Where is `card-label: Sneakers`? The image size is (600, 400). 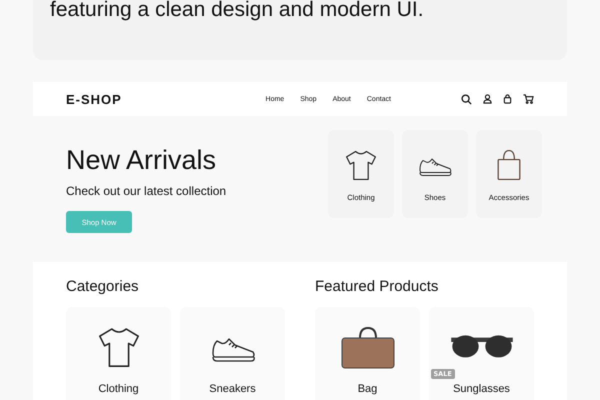
card-label: Sneakers is located at coordinates (232, 389).